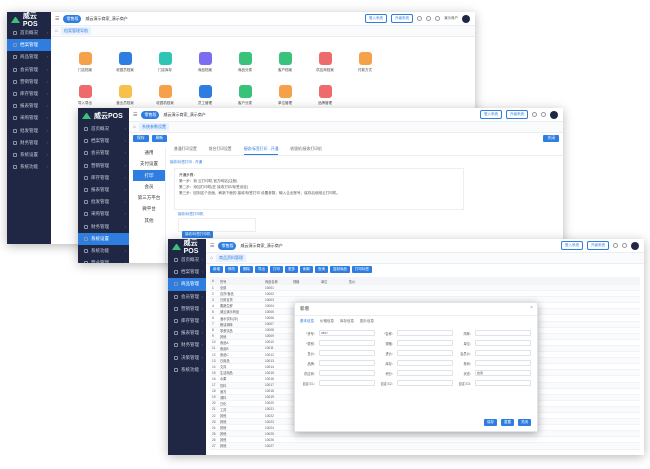 The width and height of the screenshot is (650, 469). I want to click on toolbar-button: 导出, so click(261, 269).